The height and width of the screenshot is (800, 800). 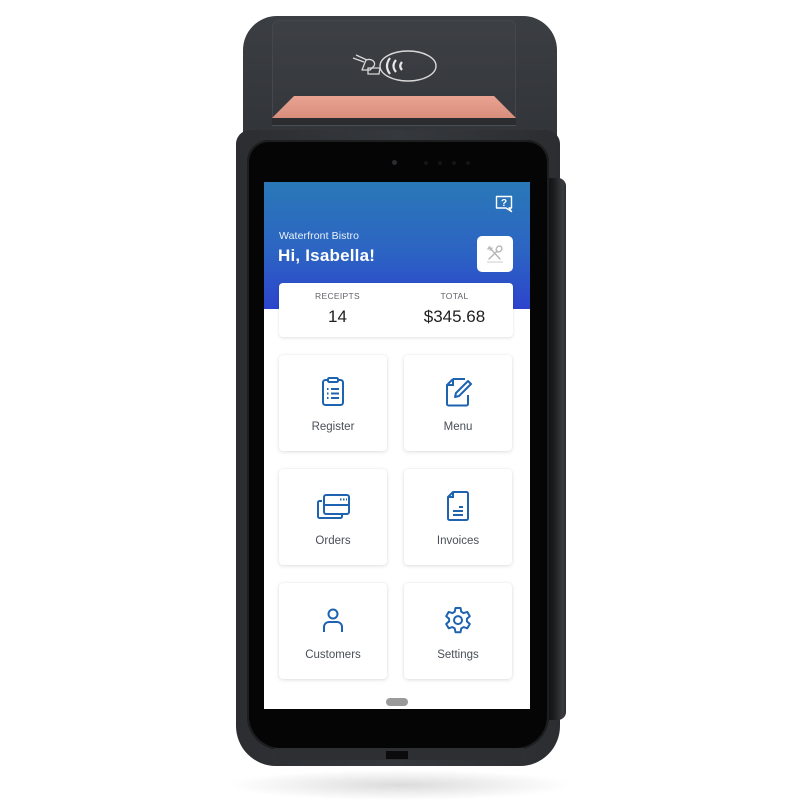 What do you see at coordinates (394, 107) in the screenshot?
I see `receipt-paper` at bounding box center [394, 107].